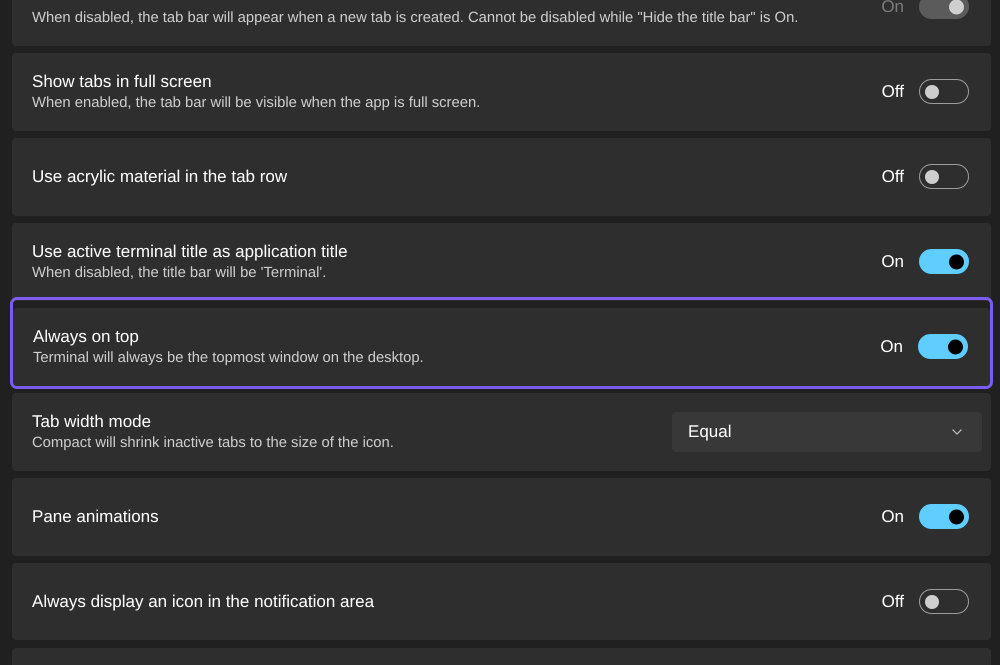  What do you see at coordinates (86, 337) in the screenshot?
I see `setting-title: Always on top` at bounding box center [86, 337].